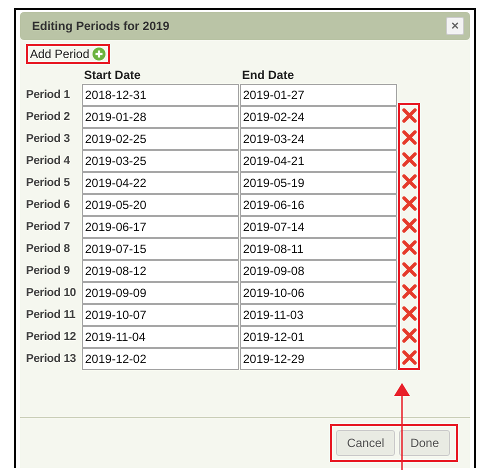 The width and height of the screenshot is (484, 470). What do you see at coordinates (48, 95) in the screenshot?
I see `period-label: Period 1` at bounding box center [48, 95].